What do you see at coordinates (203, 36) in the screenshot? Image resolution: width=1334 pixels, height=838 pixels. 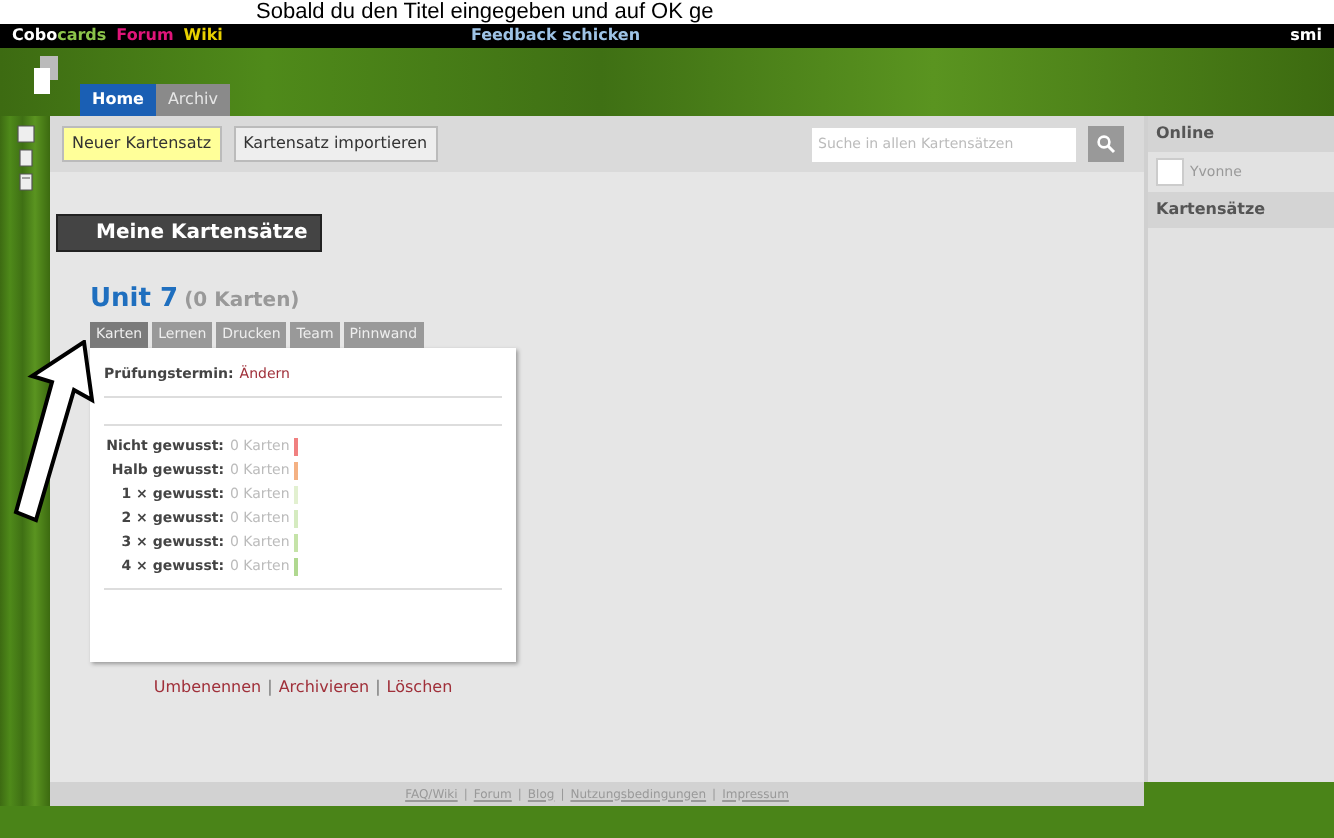 I see `nav-link: Wiki` at bounding box center [203, 36].